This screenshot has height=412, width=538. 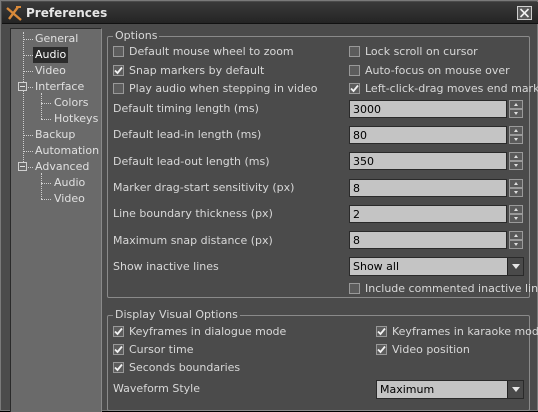 I want to click on snap-distance-spinner, so click(x=436, y=240).